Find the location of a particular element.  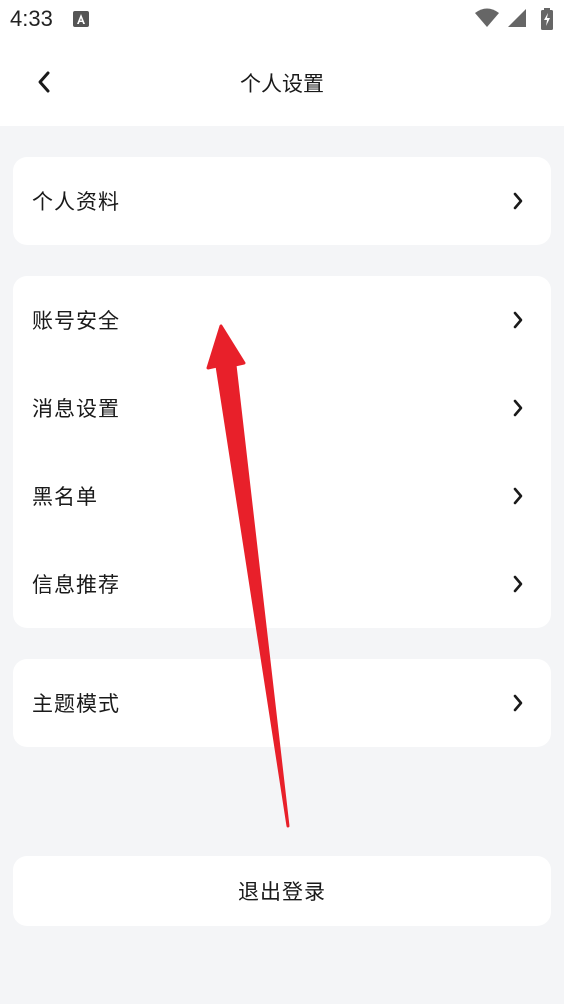

row-blacklist: 黑名单 is located at coordinates (282, 496).